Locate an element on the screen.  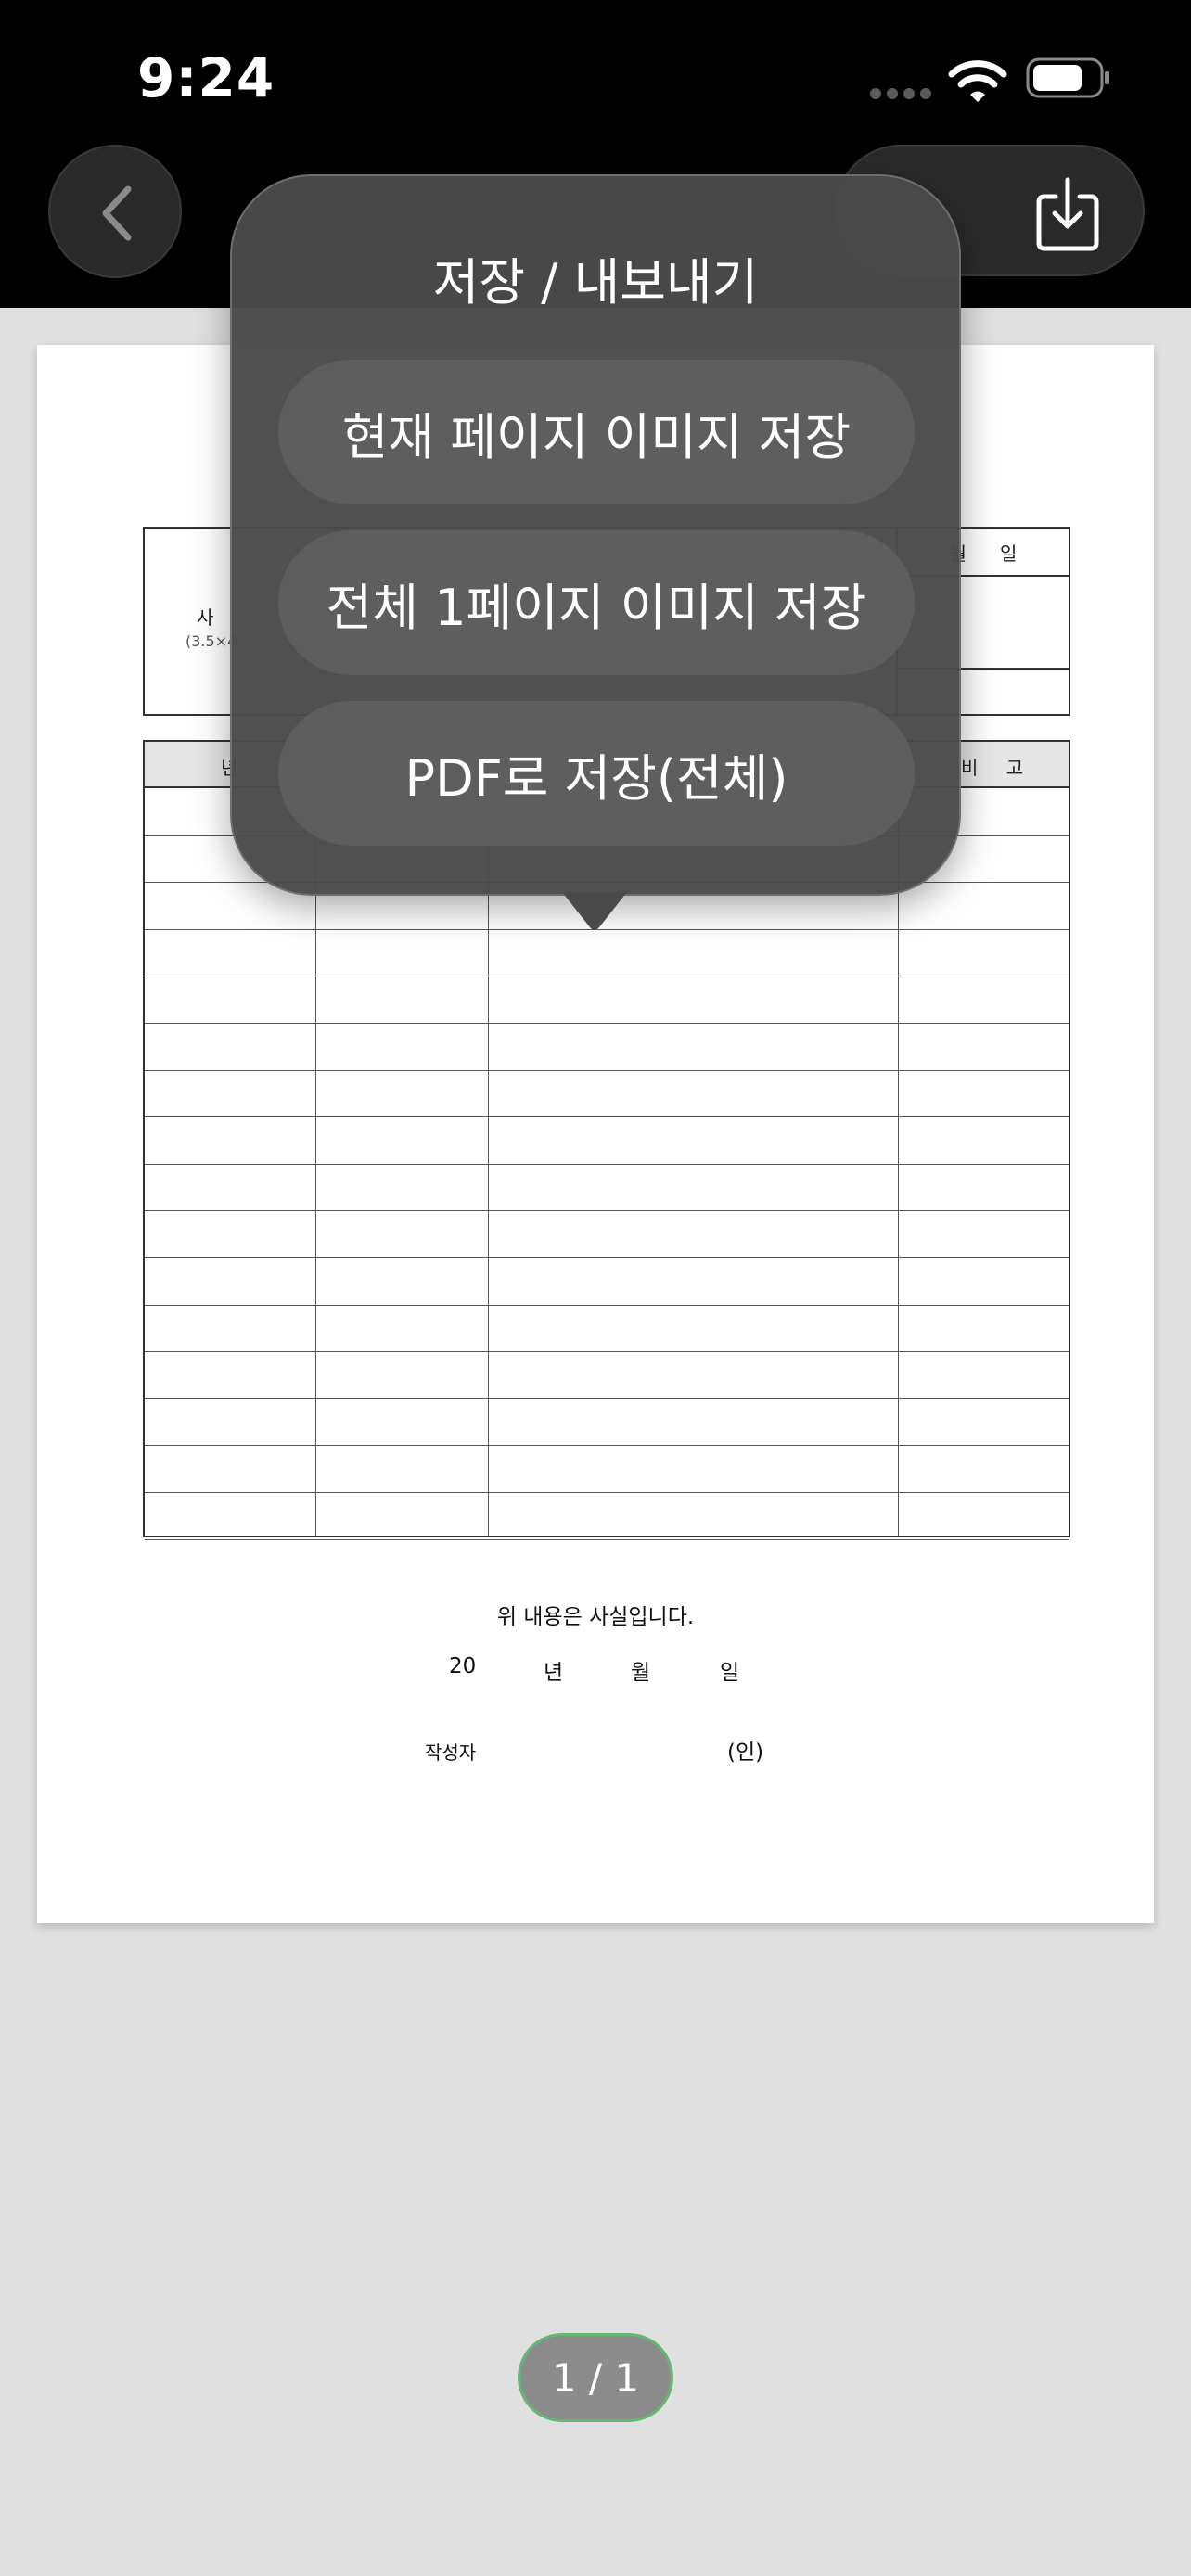
date-year-prefix: 20 is located at coordinates (463, 1666).